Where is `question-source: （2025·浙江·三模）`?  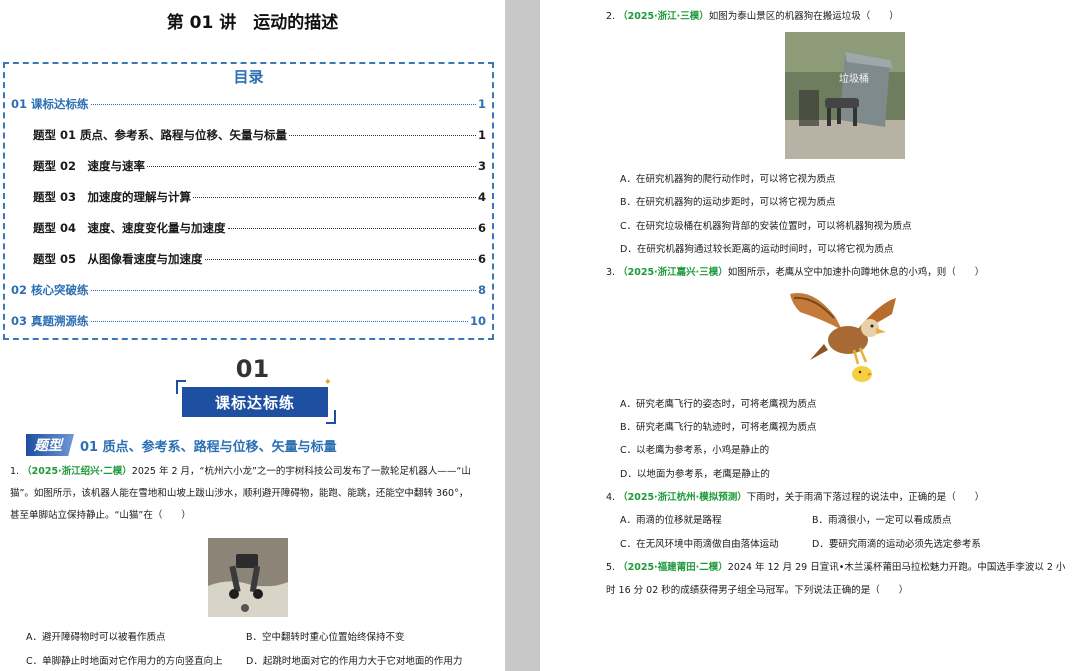
question-source: （2025·浙江·三模） is located at coordinates (663, 16).